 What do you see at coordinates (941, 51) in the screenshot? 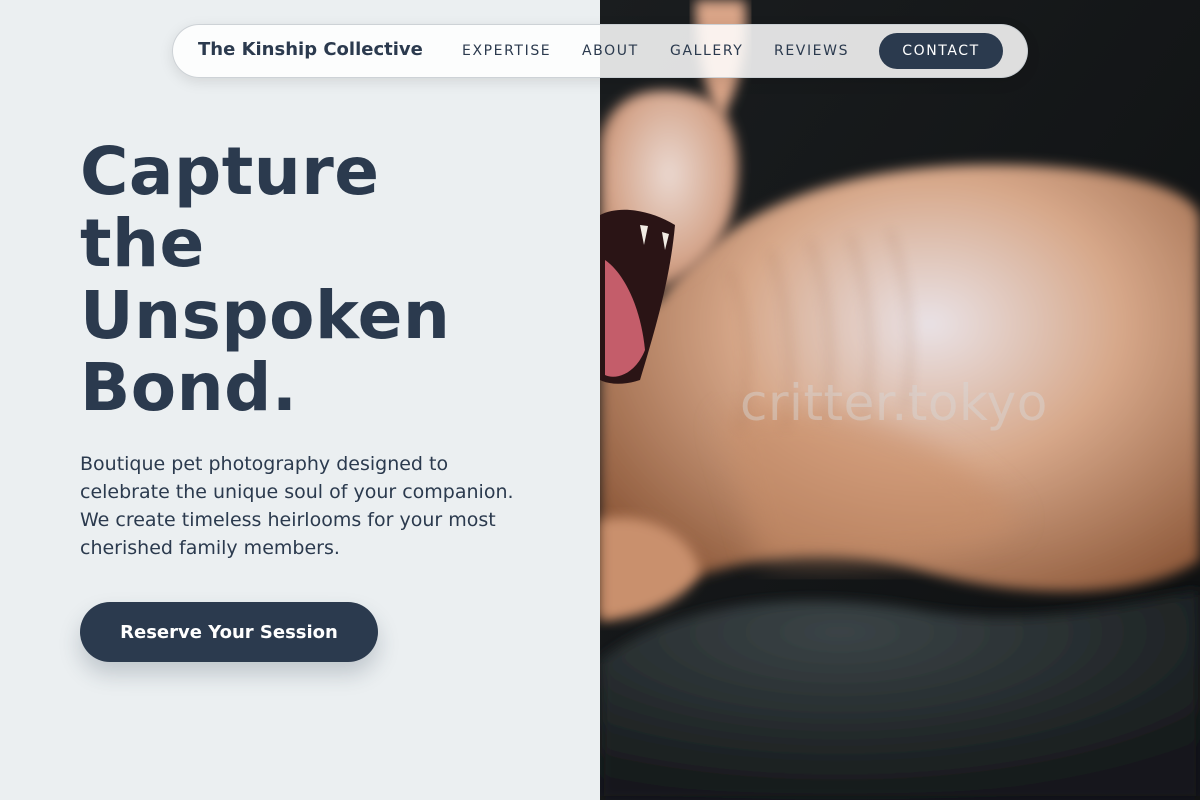
I see `contact-button: CONTACT` at bounding box center [941, 51].